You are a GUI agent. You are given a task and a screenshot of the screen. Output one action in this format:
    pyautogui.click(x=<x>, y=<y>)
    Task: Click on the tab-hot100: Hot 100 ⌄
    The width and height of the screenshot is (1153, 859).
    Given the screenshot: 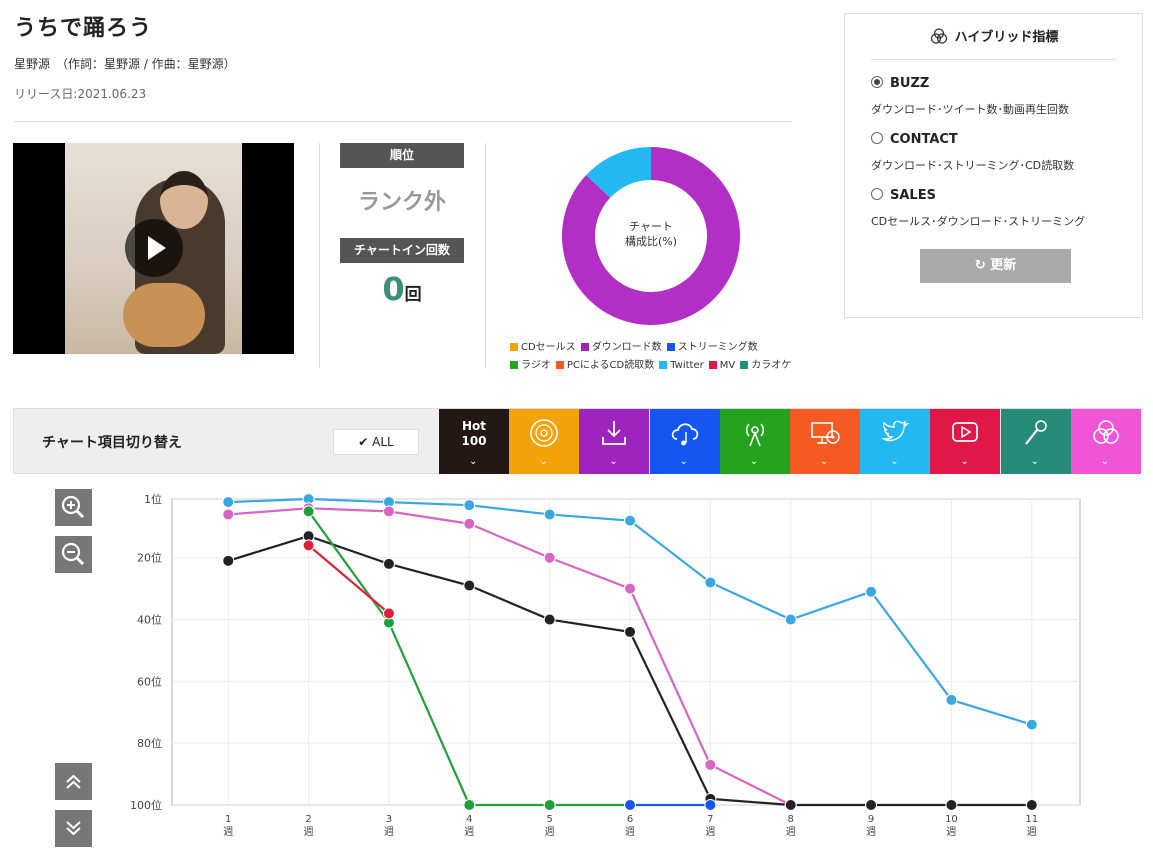 What is the action you would take?
    pyautogui.click(x=474, y=441)
    